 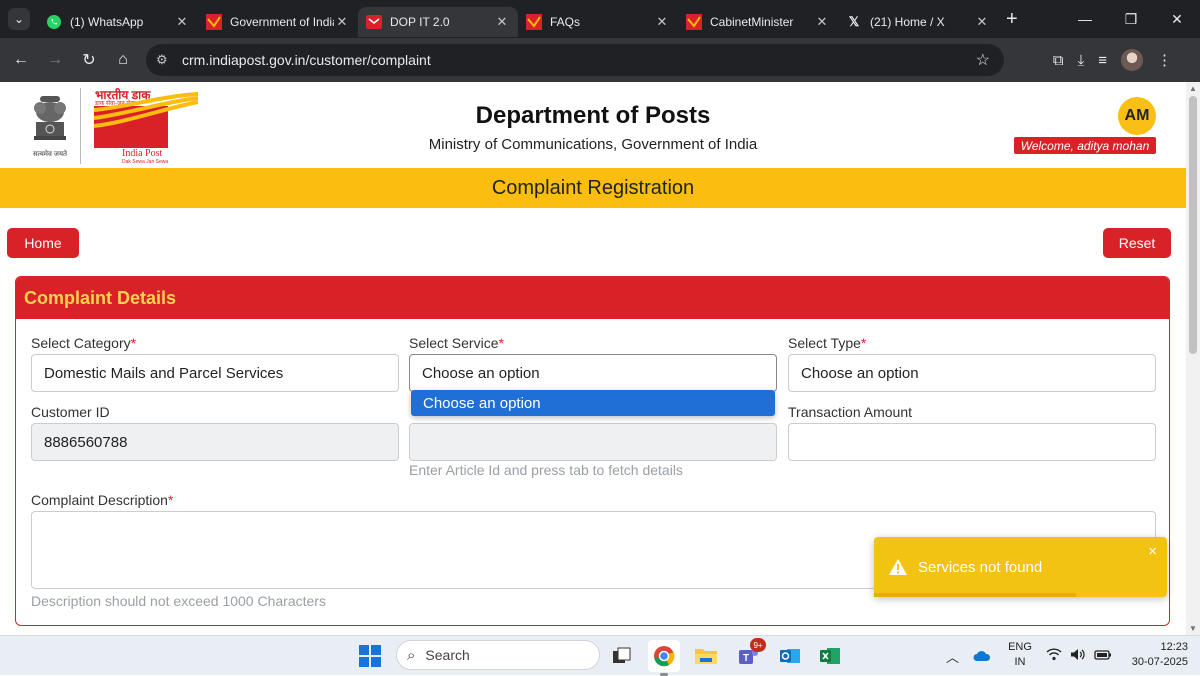 What do you see at coordinates (89, 60) in the screenshot?
I see `reload-icon: ↻` at bounding box center [89, 60].